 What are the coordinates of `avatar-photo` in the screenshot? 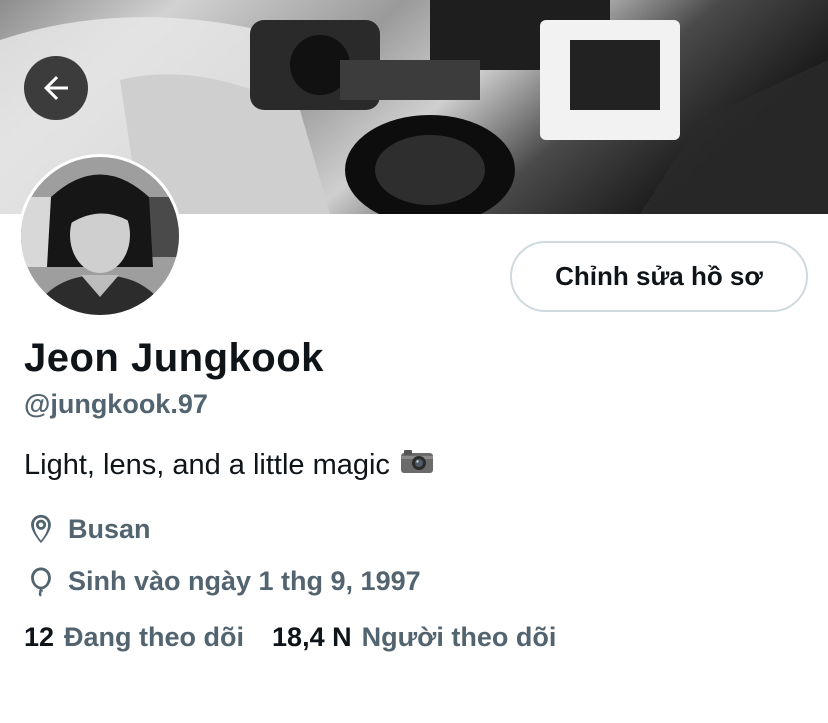 It's located at (100, 236).